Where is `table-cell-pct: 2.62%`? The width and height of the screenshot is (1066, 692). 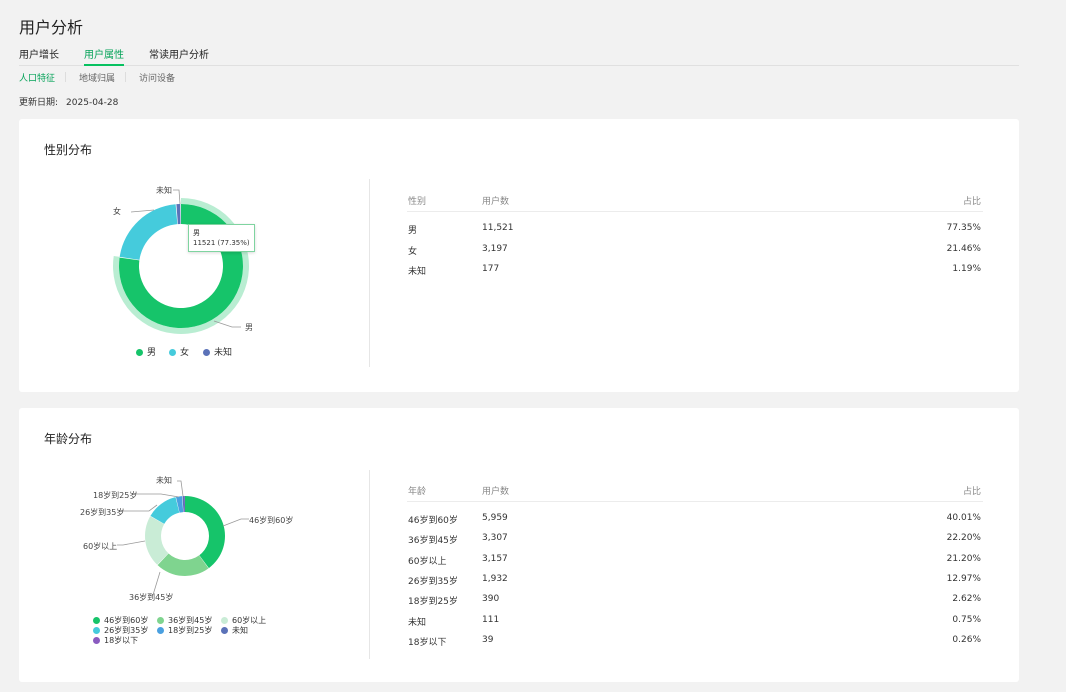
table-cell-pct: 2.62% is located at coordinates (966, 599).